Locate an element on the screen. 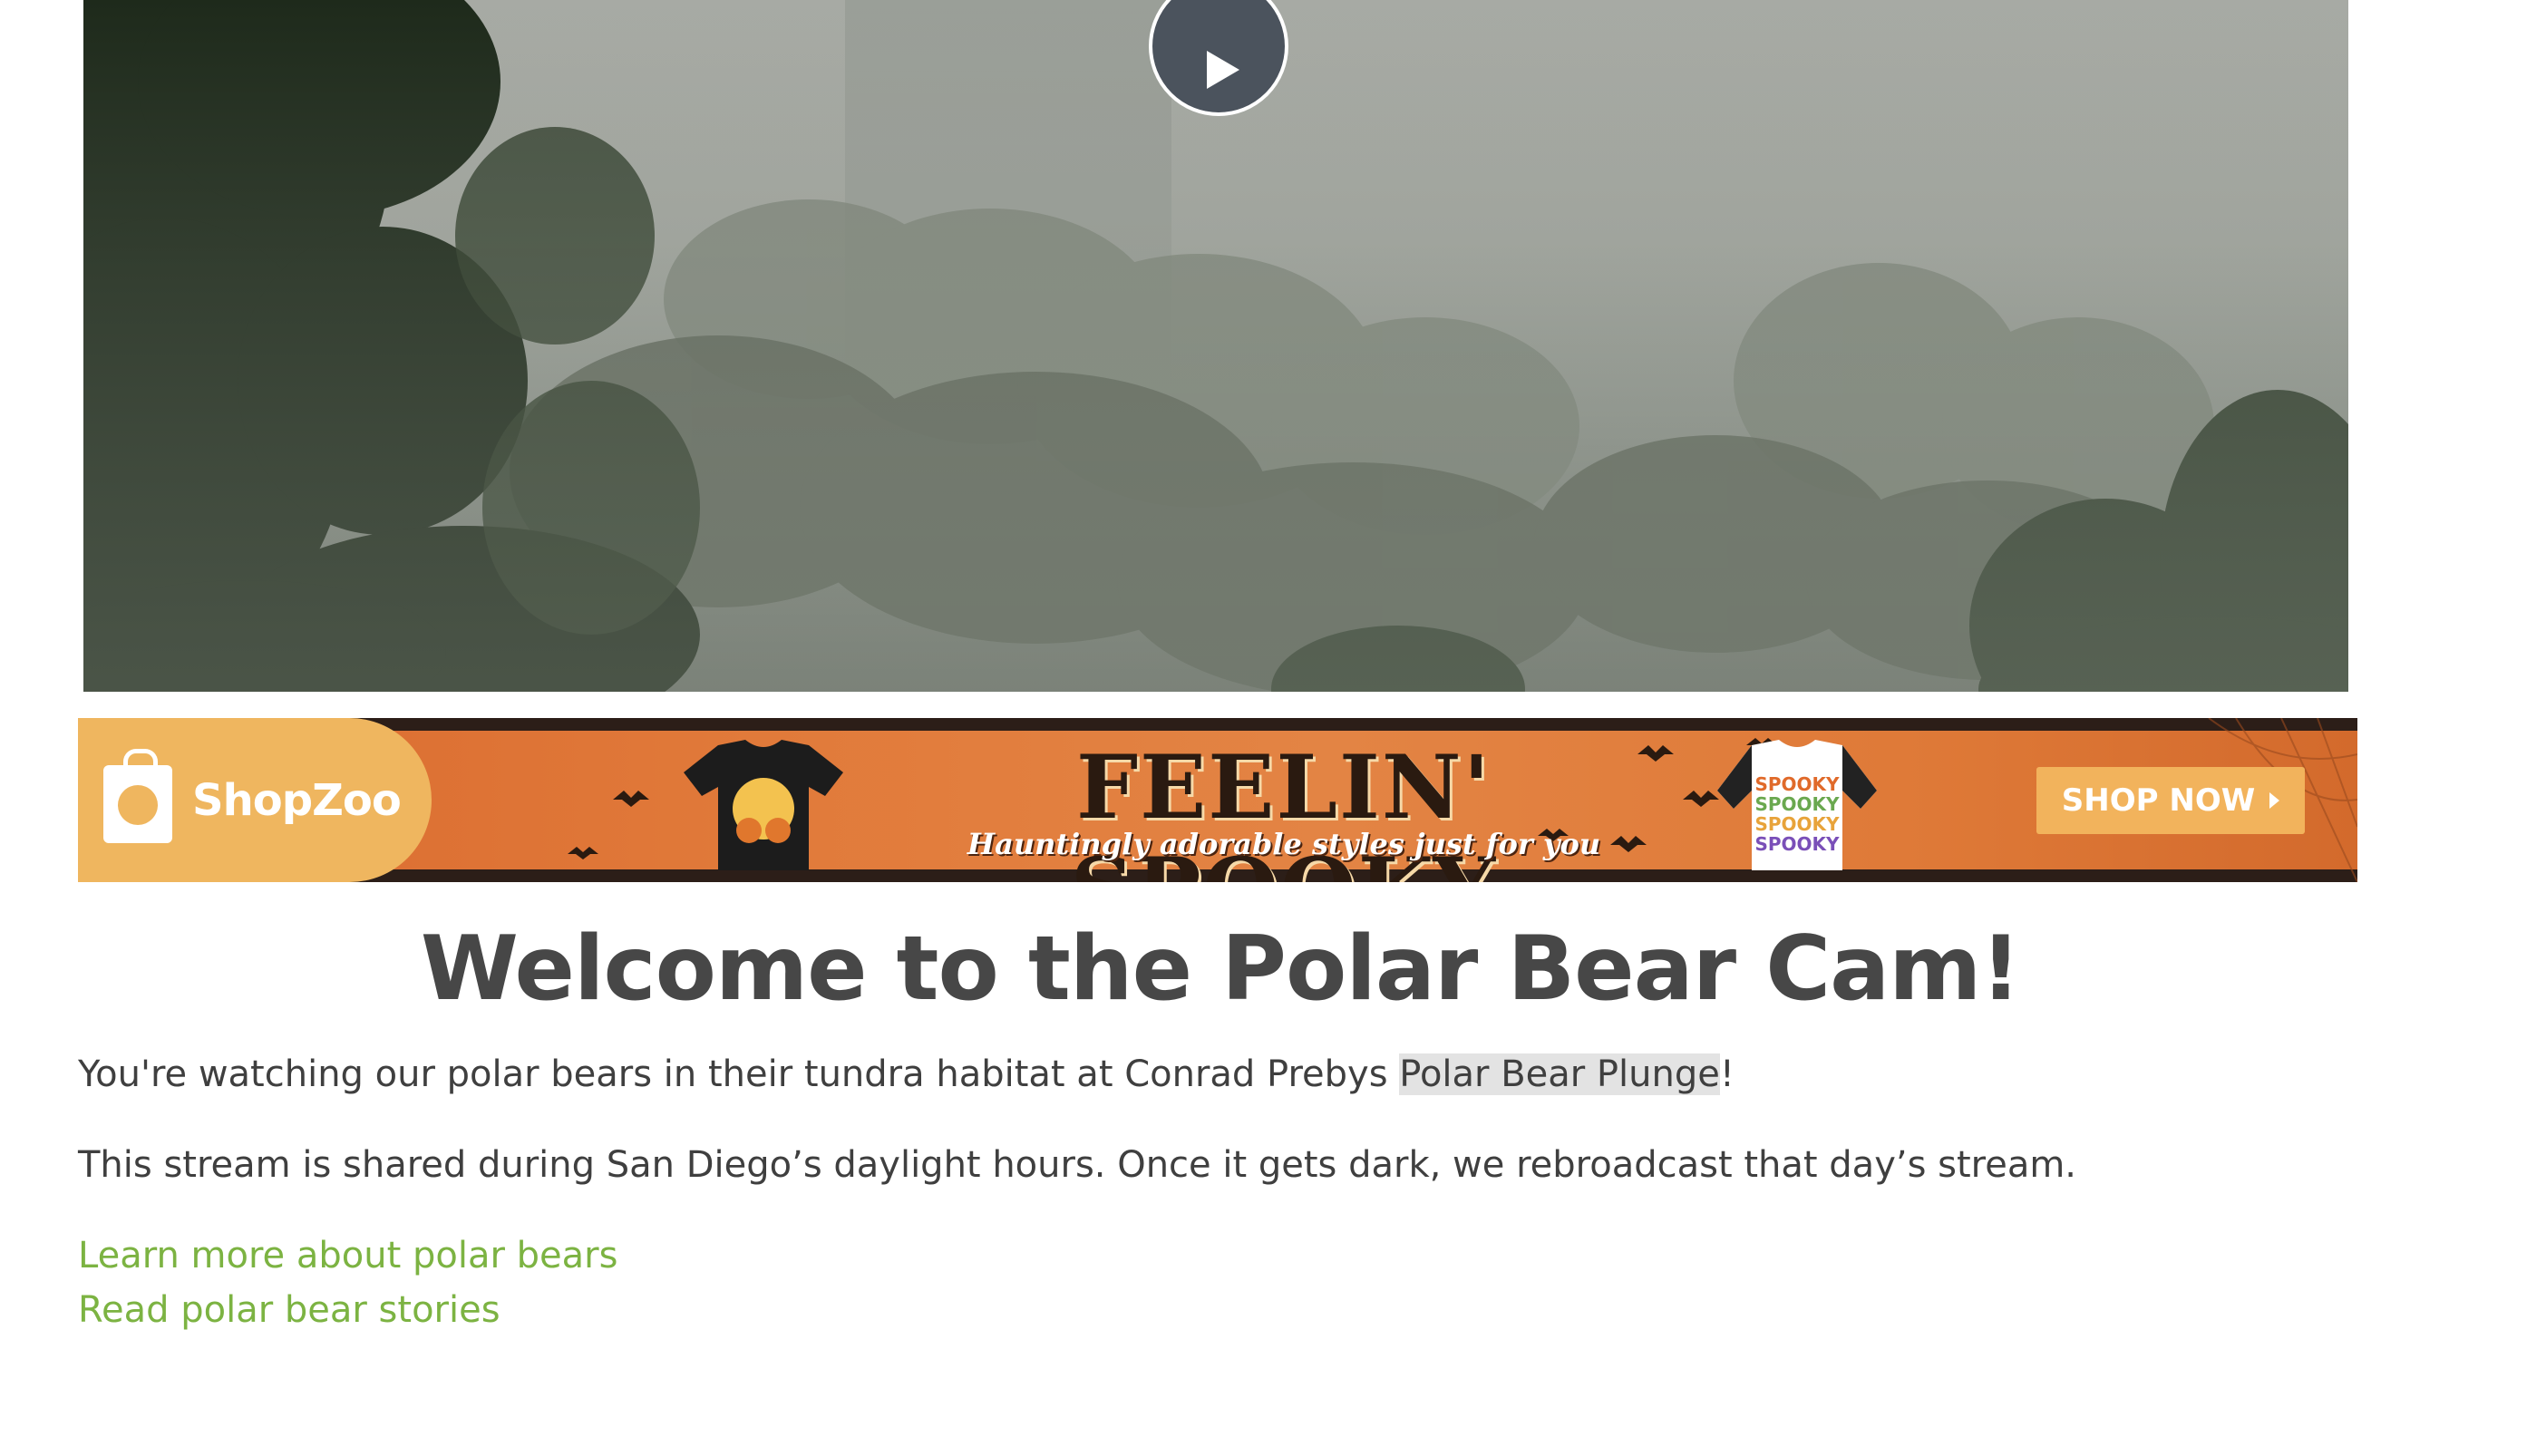 Image resolution: width=2546 pixels, height=1456 pixels. chevron-right-icon is located at coordinates (2274, 801).